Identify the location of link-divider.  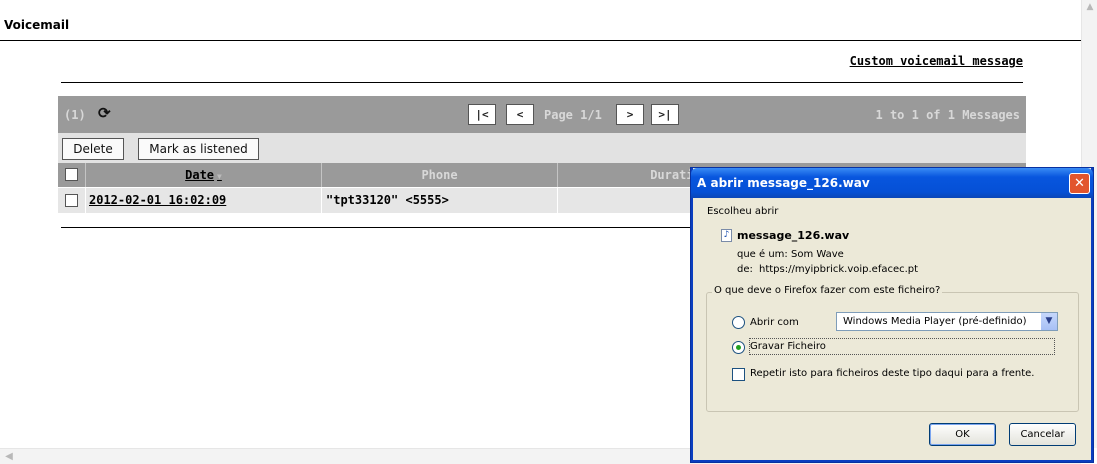
(542, 82).